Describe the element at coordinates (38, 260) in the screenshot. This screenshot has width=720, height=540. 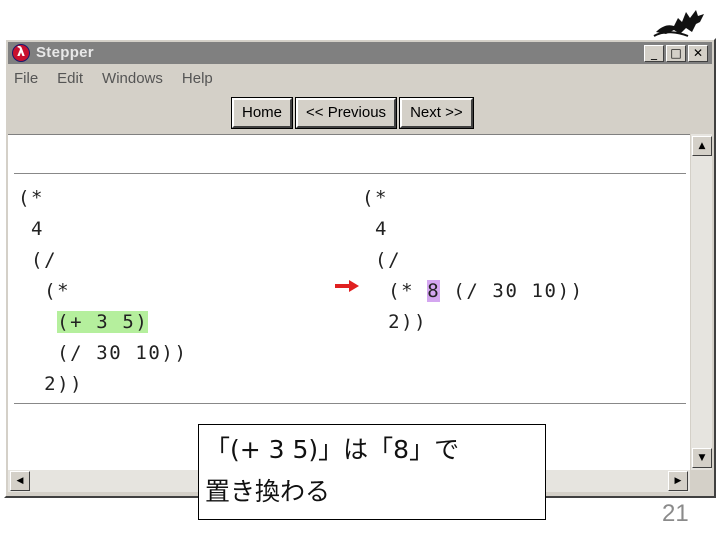
I see `before-line-3: (/` at that location.